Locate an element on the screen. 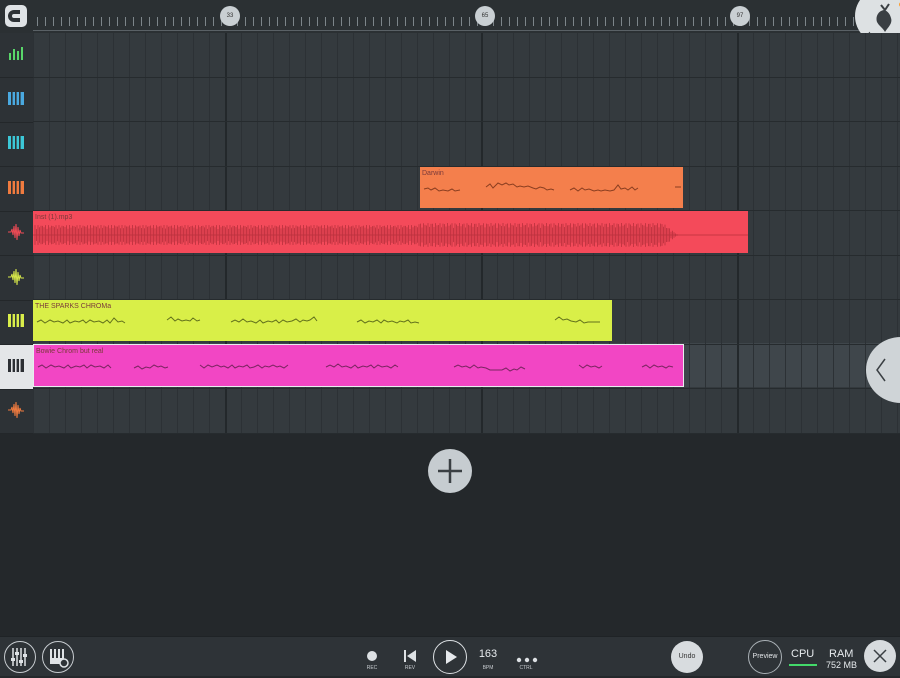 This screenshot has width=900, height=678. channel-rack-button is located at coordinates (58, 657).